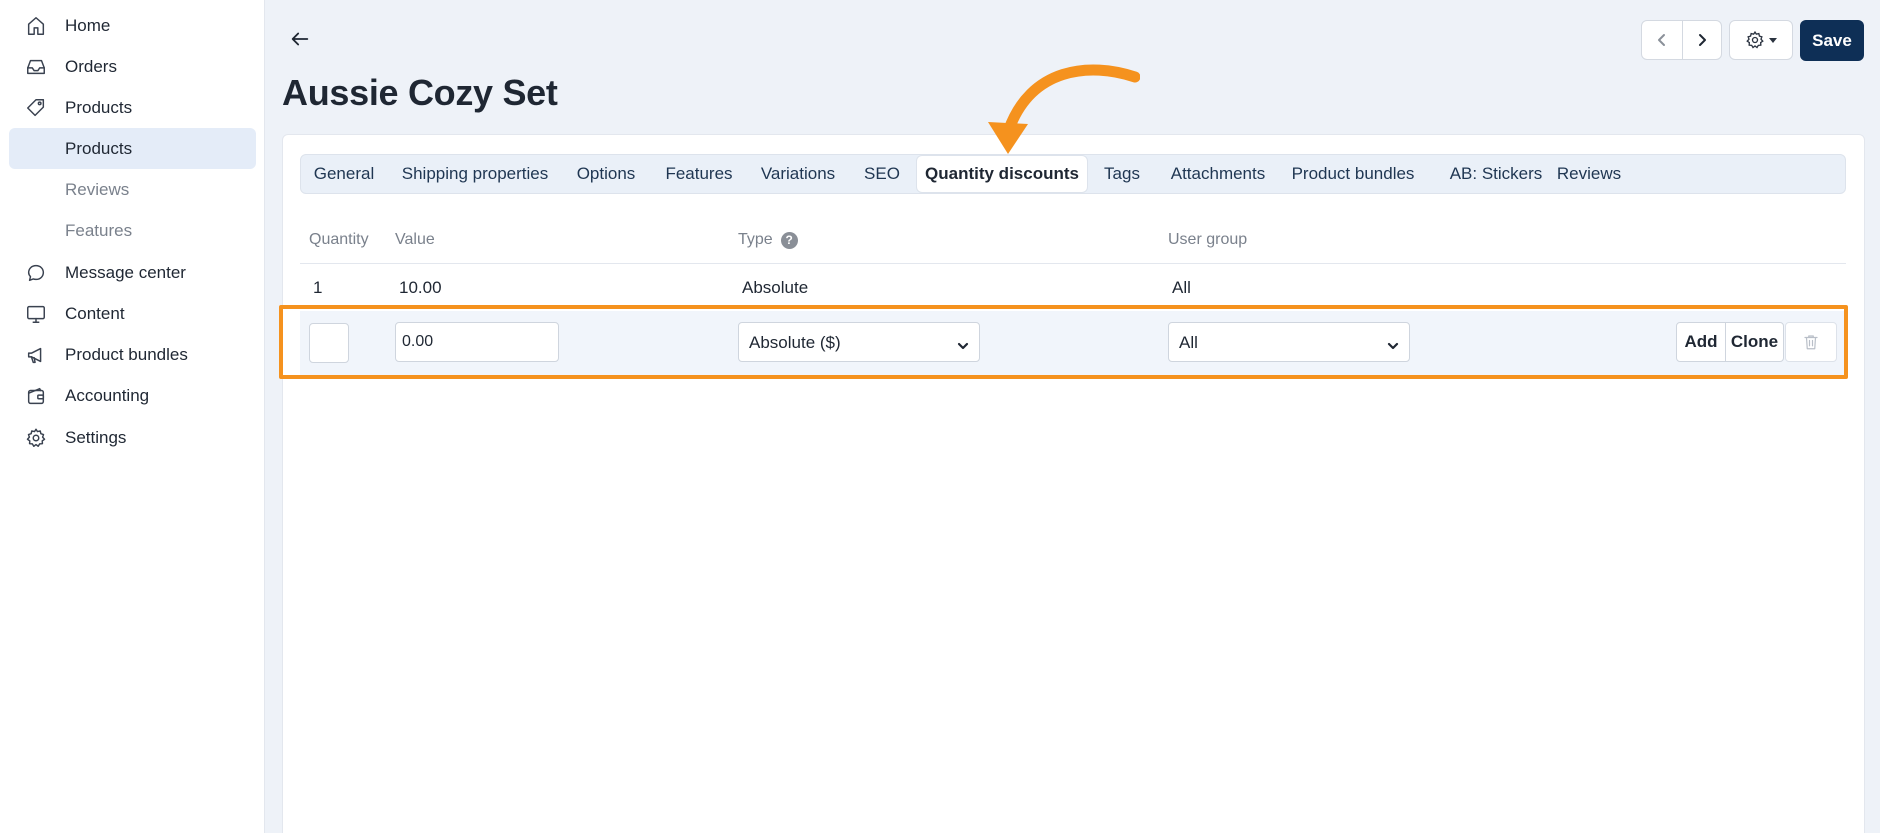 The image size is (1880, 833). I want to click on sidebar-item-products: Products, so click(132, 107).